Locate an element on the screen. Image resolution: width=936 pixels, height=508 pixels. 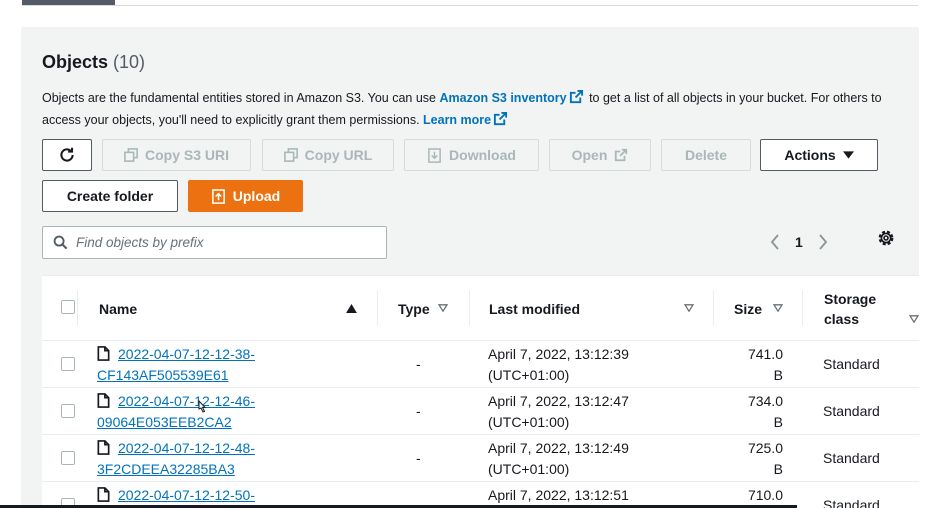
object-link-line-1: 2022-04-07-12-12-50- is located at coordinates (186, 495).